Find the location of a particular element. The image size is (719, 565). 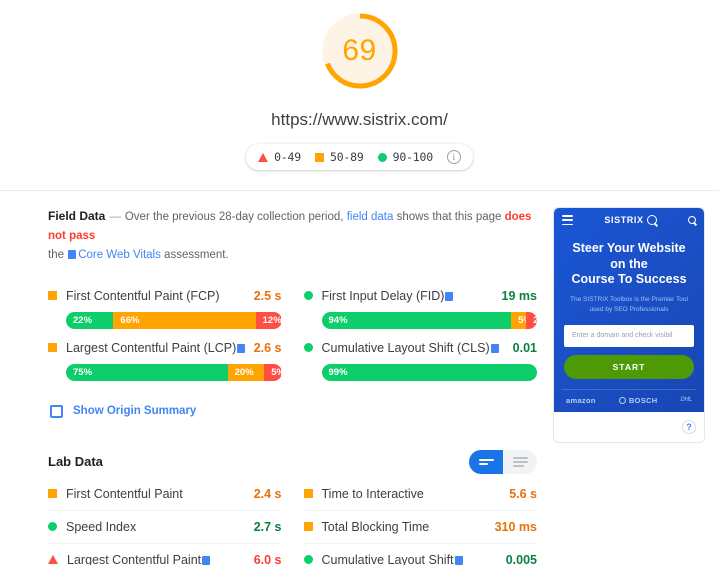

field-data-title: Field Data is located at coordinates (77, 216).